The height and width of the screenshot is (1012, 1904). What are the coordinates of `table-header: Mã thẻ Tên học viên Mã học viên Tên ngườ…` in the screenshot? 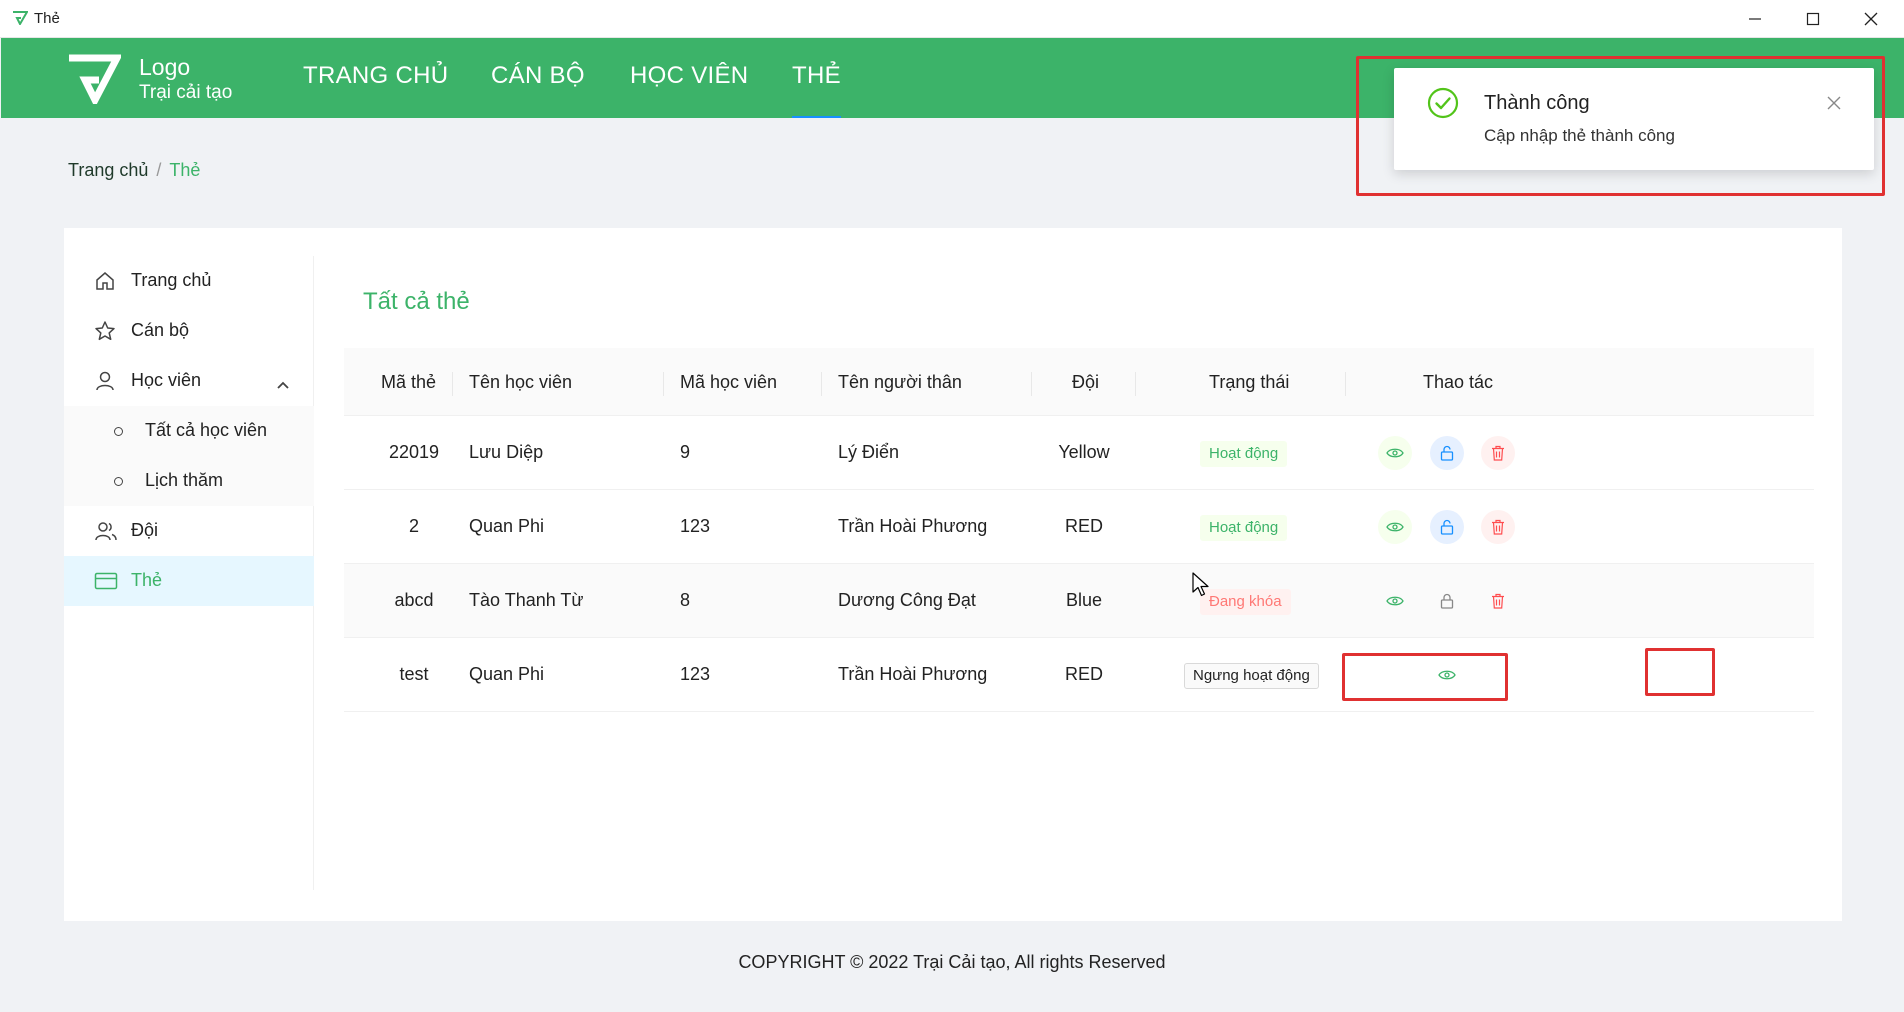 It's located at (1079, 382).